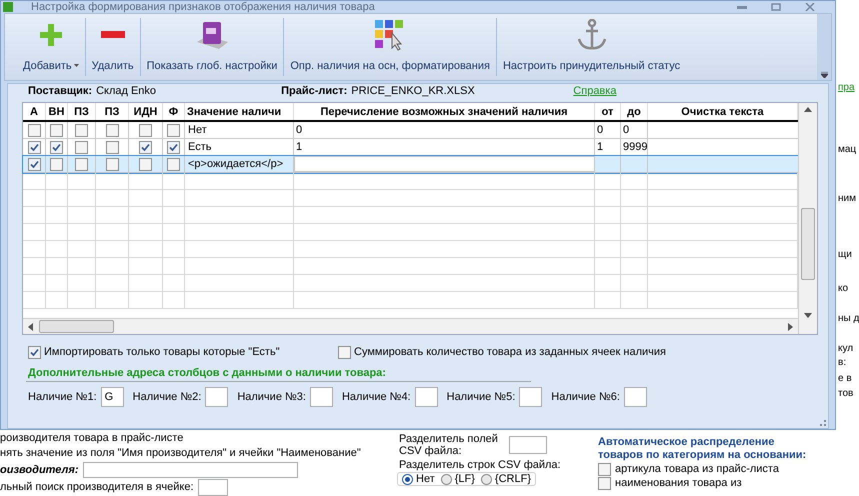  Describe the element at coordinates (390, 47) in the screenshot. I see `toolbar-button: Опр. наличия на осн, форматирования` at that location.